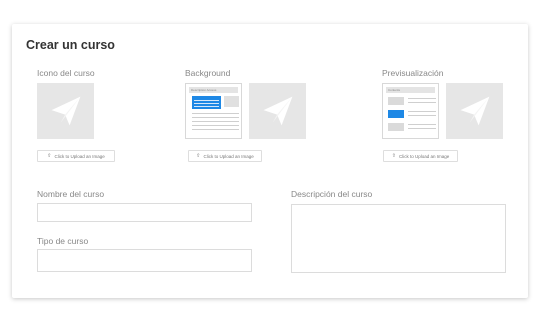 Image resolution: width=540 pixels, height=330 pixels. Describe the element at coordinates (398, 238) in the screenshot. I see `course-description-textarea` at that location.